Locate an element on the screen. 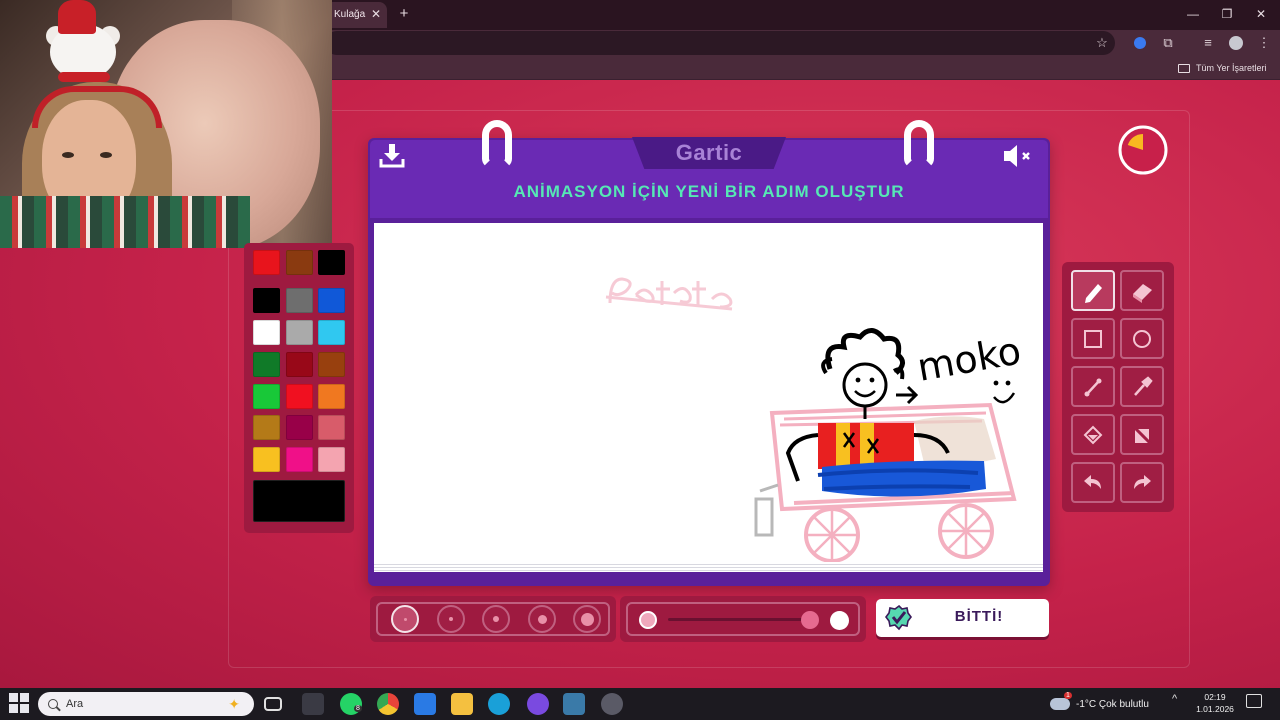 This screenshot has height=720, width=1280. download-icon is located at coordinates (392, 156).